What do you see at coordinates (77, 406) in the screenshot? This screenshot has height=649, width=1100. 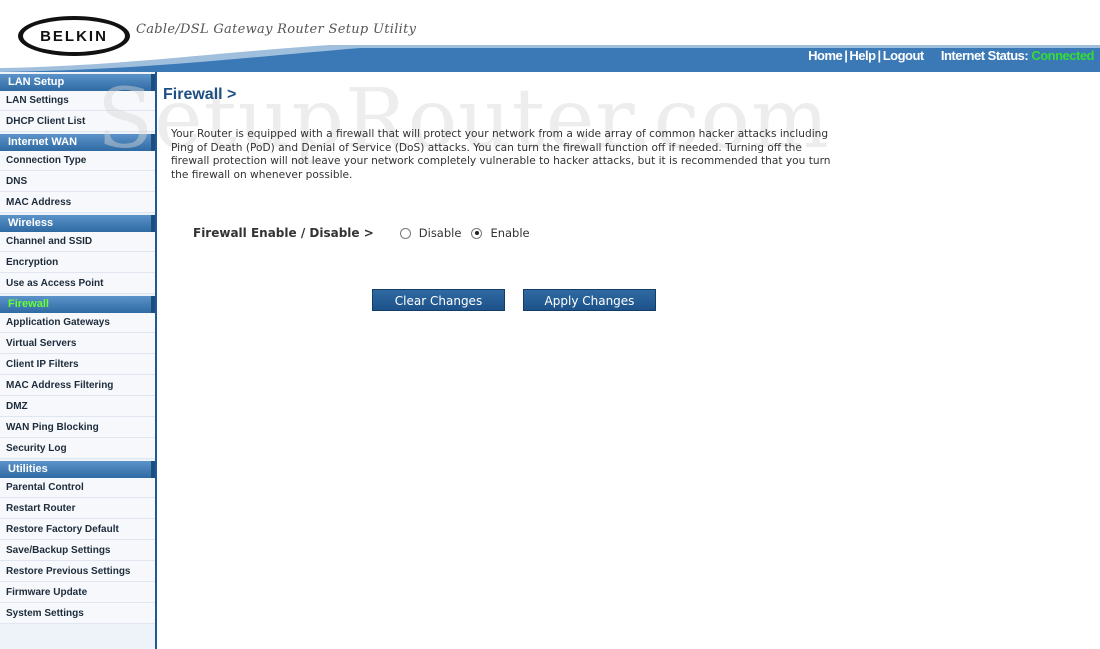 I see `sidebar-item-dmz: DMZ` at bounding box center [77, 406].